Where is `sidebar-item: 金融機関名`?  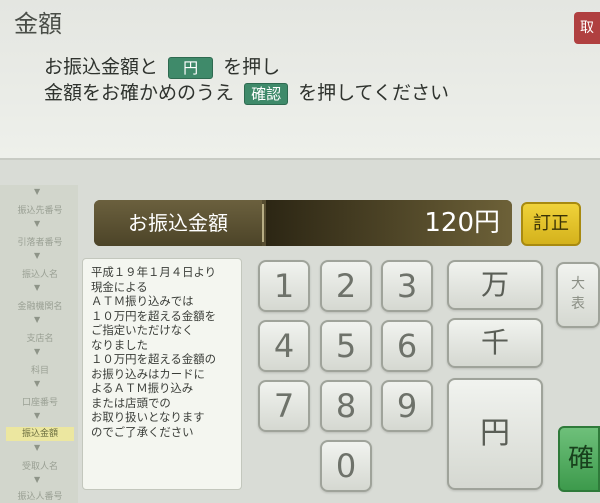
sidebar-item: 金融機関名 is located at coordinates (40, 307).